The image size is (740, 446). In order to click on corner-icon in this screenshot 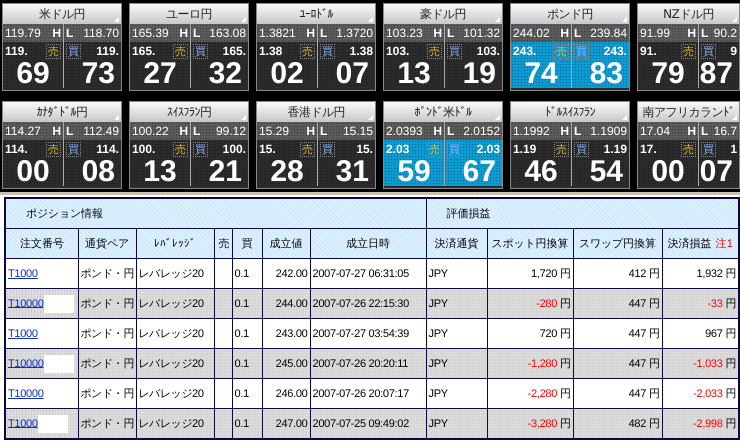, I will do `click(370, 117)`.